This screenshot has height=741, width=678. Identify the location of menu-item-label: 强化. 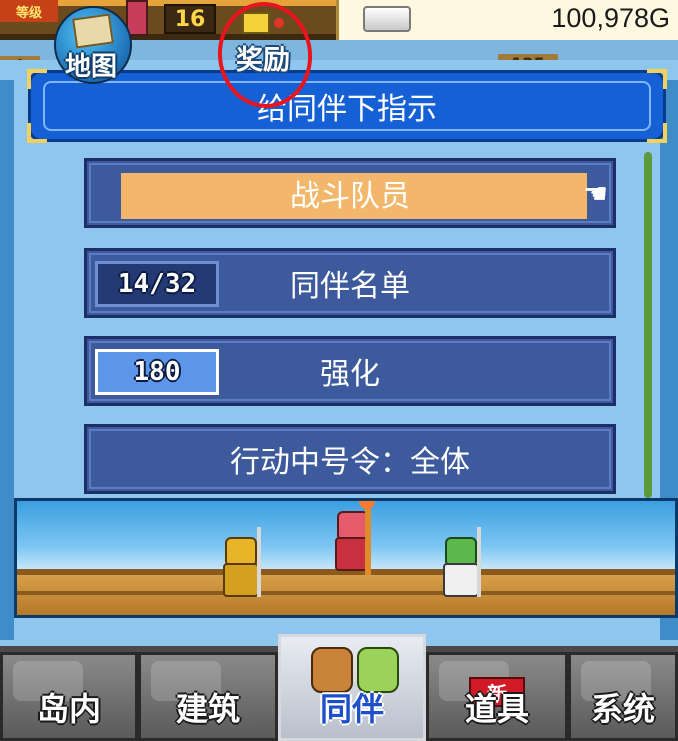
(350, 374).